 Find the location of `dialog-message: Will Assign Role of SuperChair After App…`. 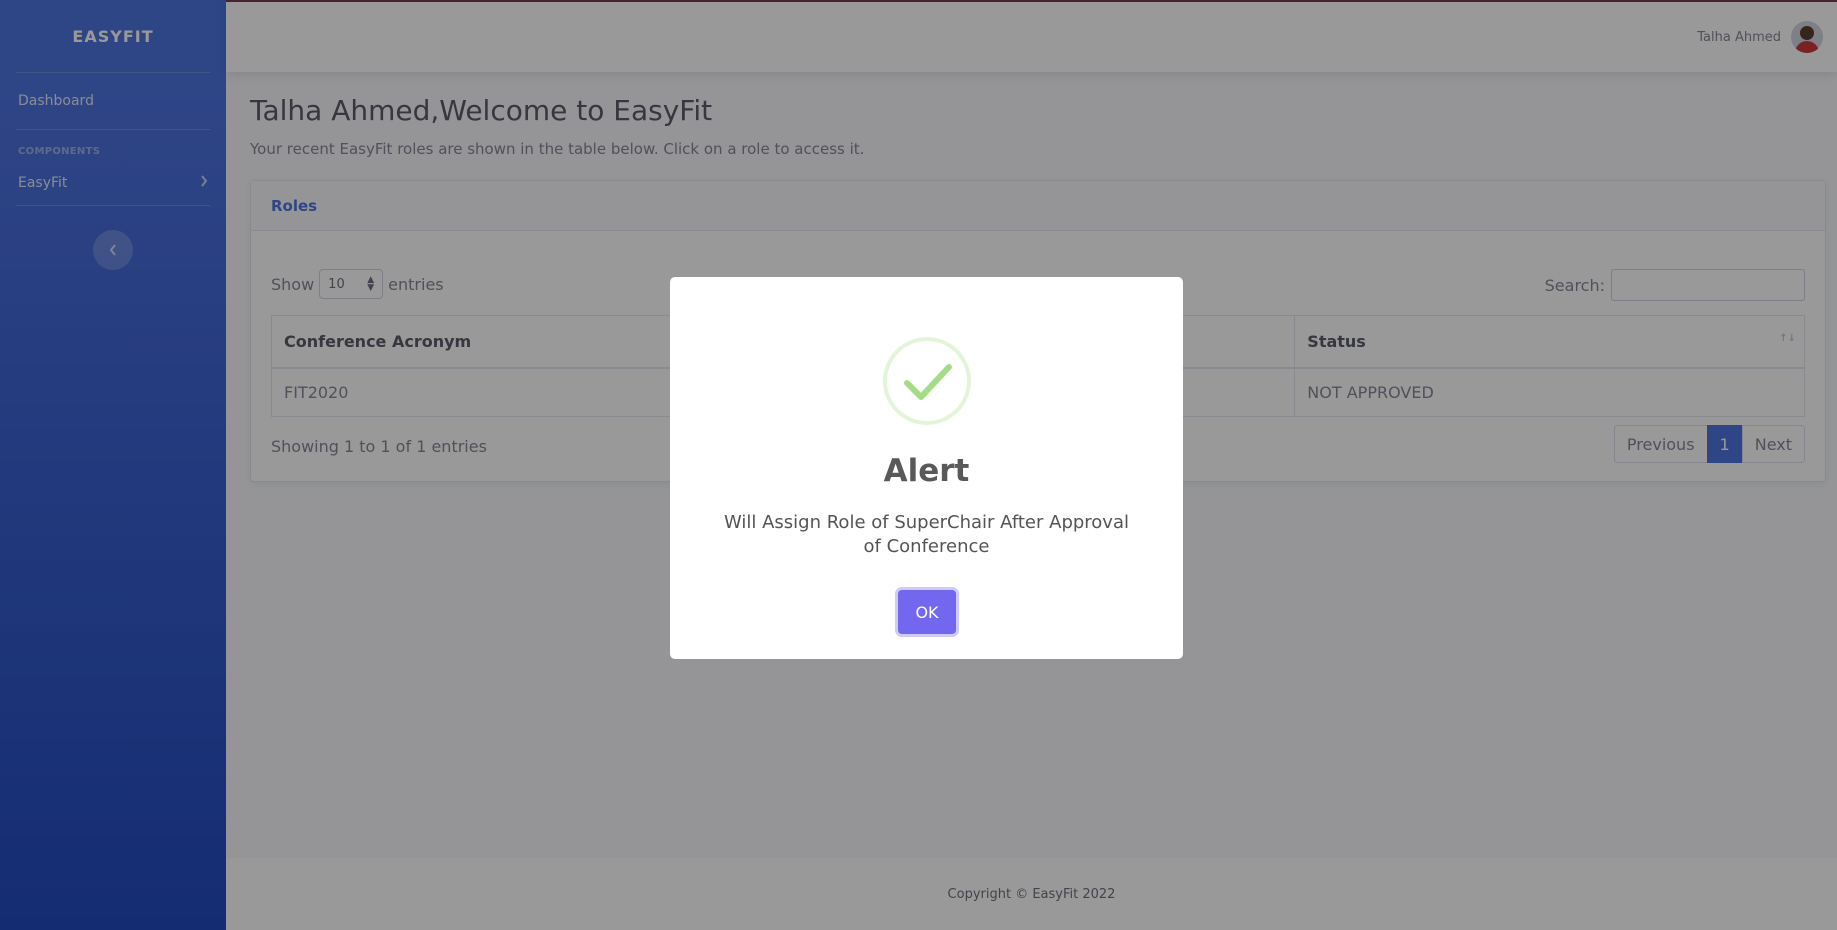

dialog-message: Will Assign Role of SuperChair After App… is located at coordinates (926, 534).